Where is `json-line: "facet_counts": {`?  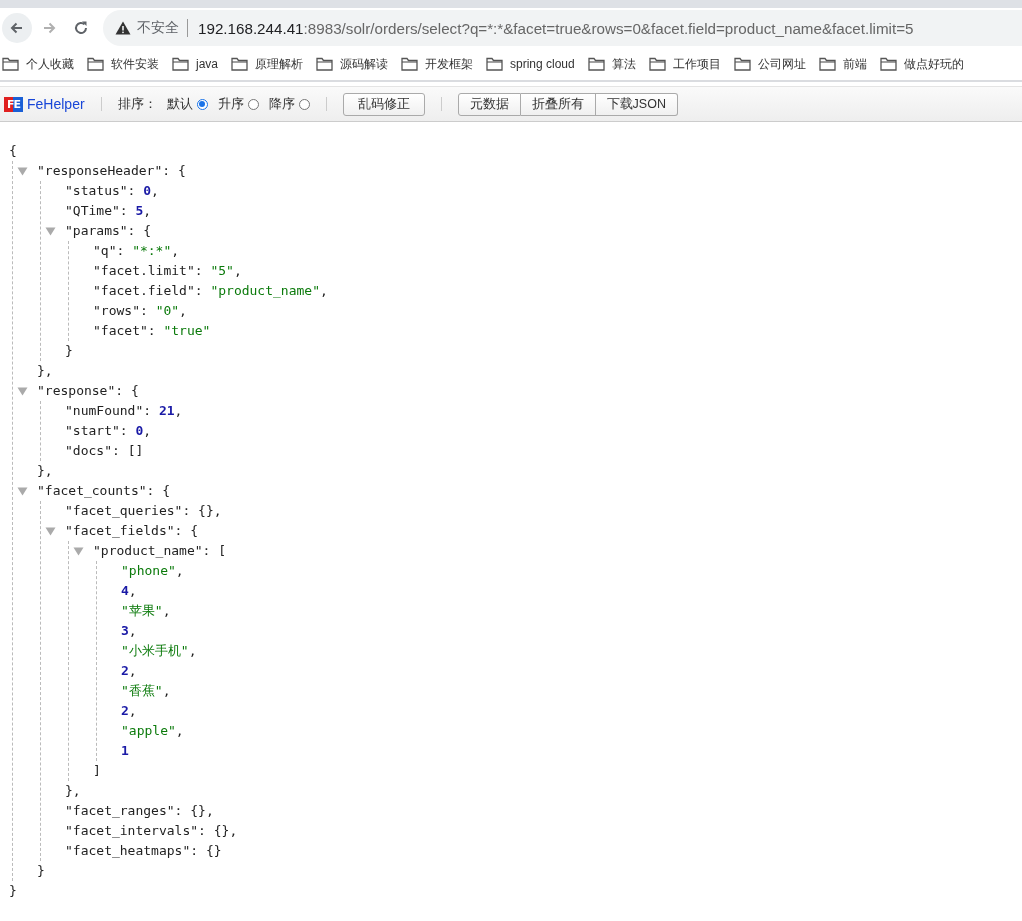
json-line: "facet_counts": { is located at coordinates (104, 490).